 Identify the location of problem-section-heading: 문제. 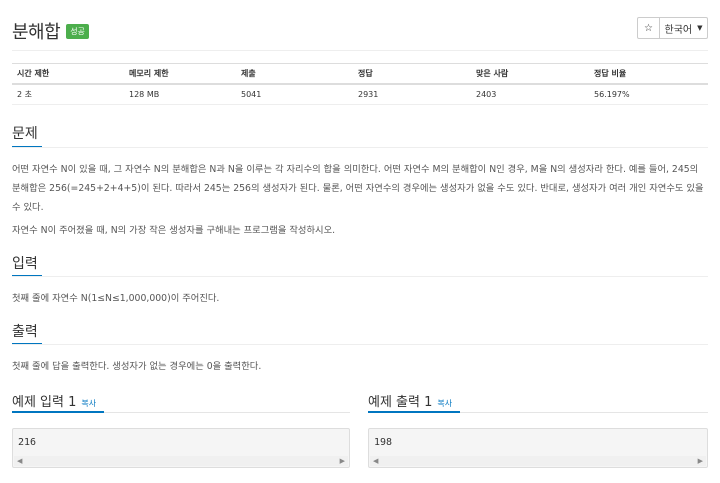
(25, 134).